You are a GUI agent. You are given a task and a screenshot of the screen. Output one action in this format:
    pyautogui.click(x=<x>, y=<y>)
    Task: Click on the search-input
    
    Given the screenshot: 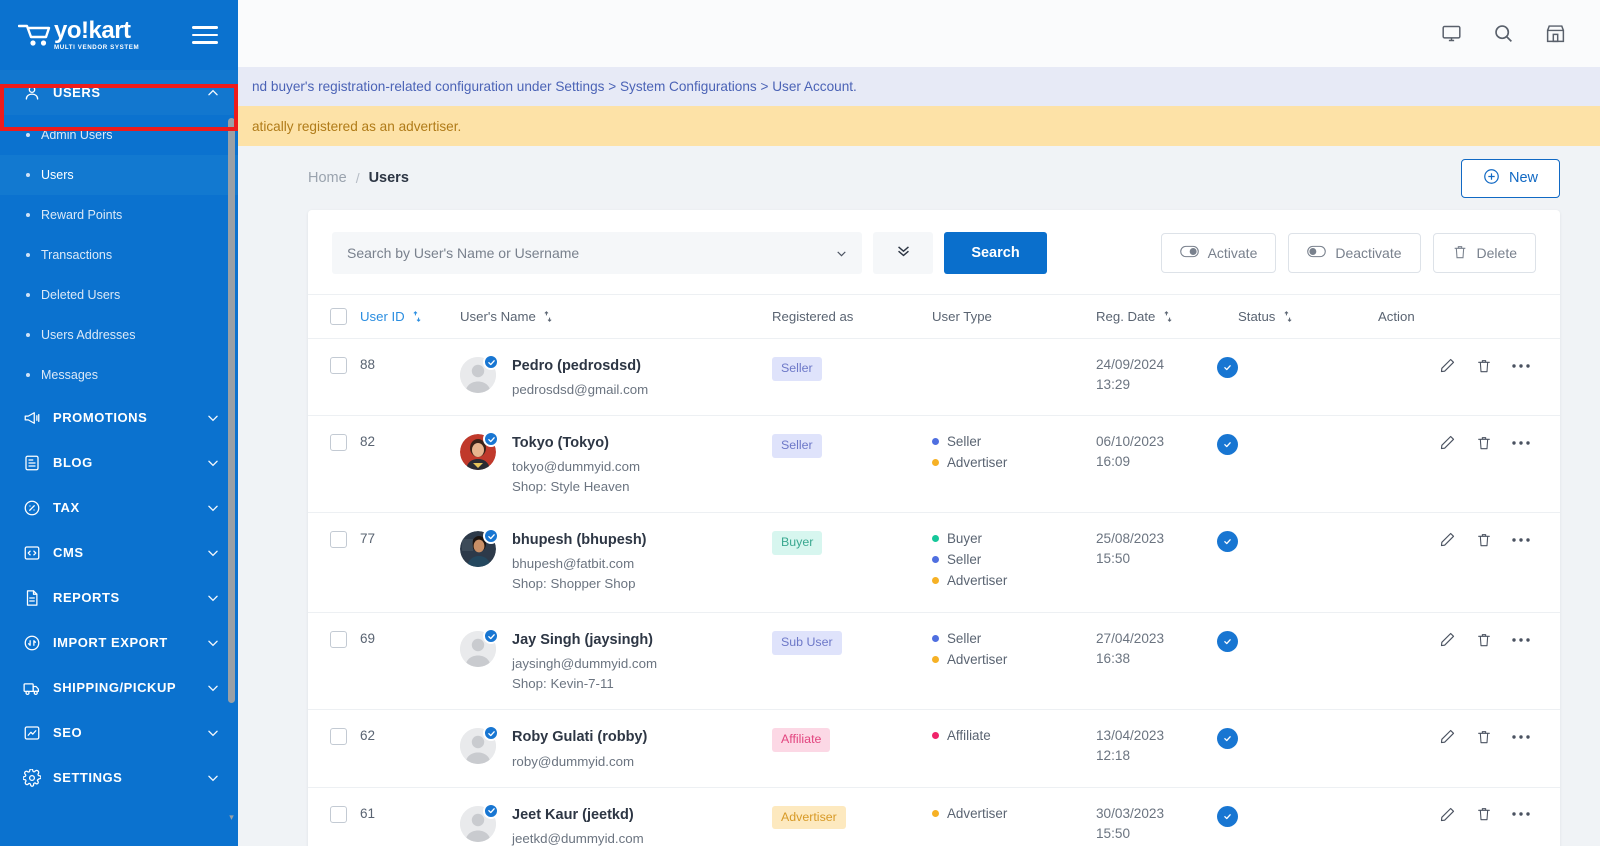 What is the action you would take?
    pyautogui.click(x=597, y=253)
    